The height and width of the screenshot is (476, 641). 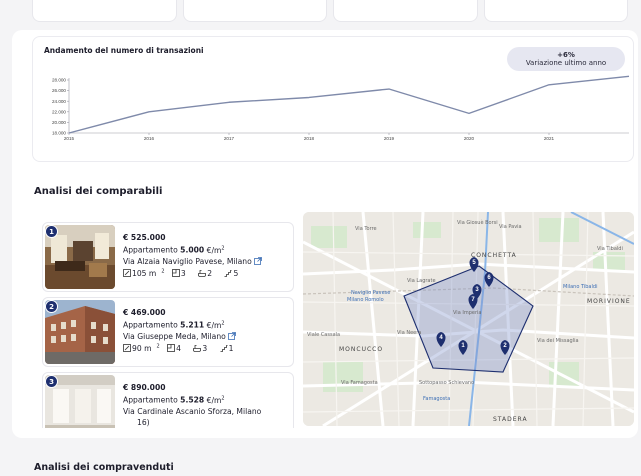 What do you see at coordinates (421, 281) in the screenshot?
I see `map-label: Via Lagrate` at bounding box center [421, 281].